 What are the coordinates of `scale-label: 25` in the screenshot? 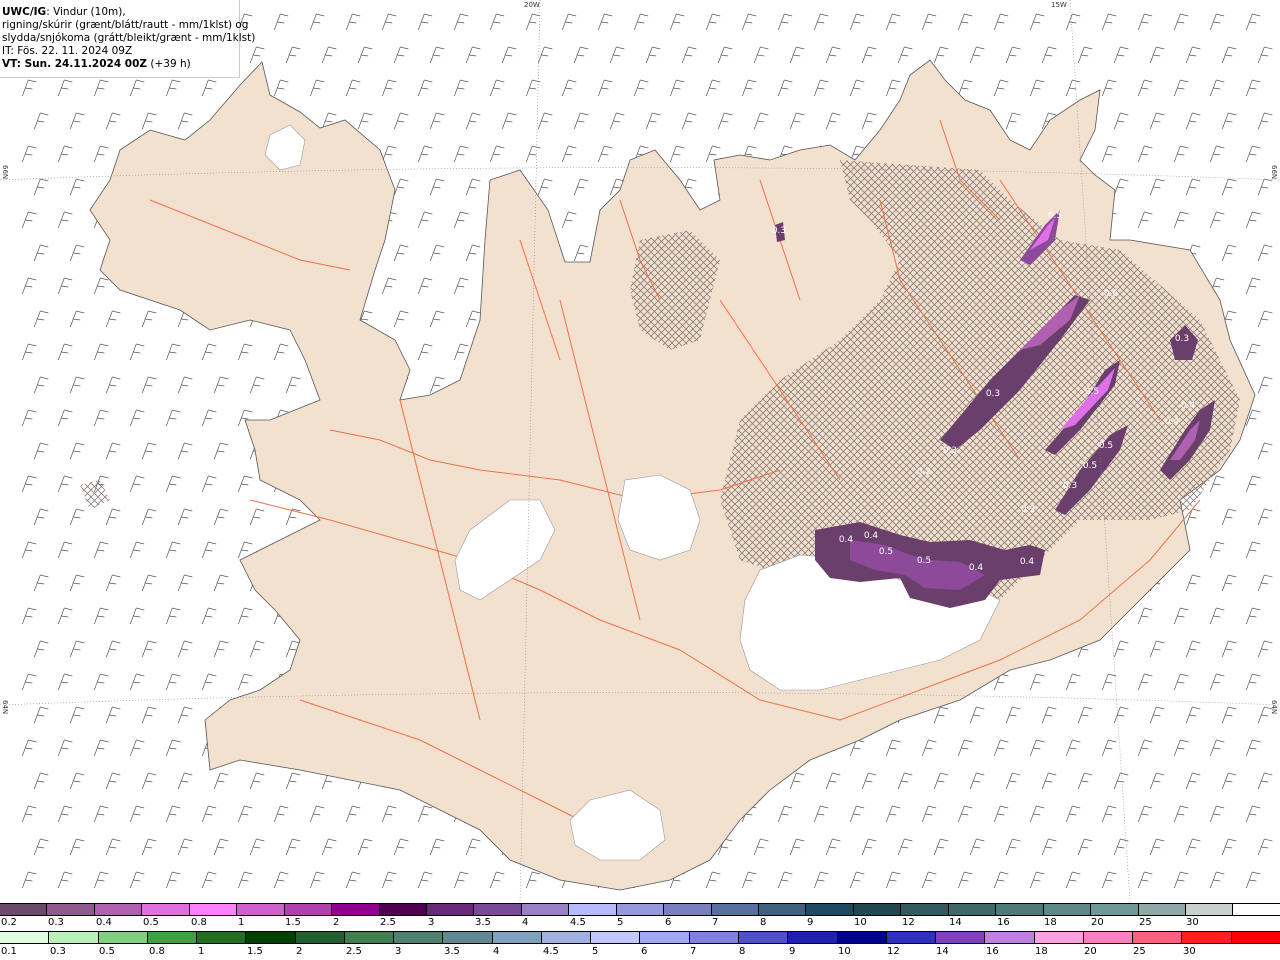 It's located at (1139, 951).